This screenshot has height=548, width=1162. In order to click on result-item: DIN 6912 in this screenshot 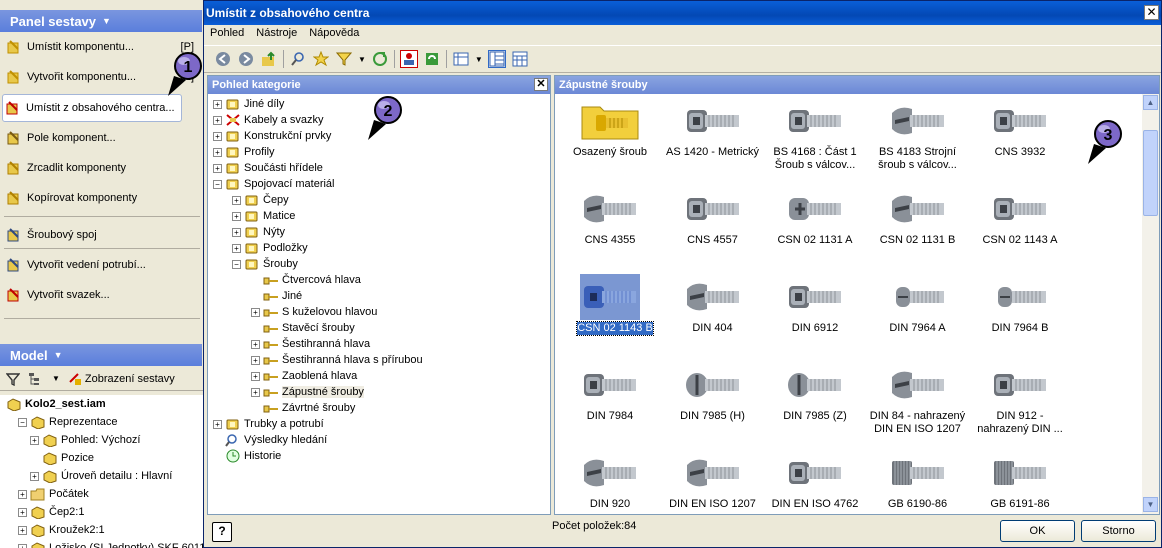, I will do `click(815, 310)`.